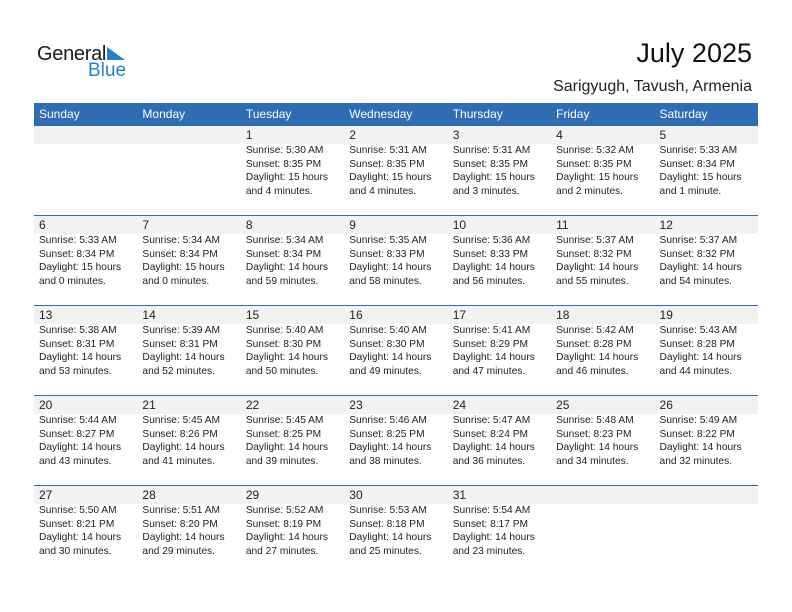 The image size is (792, 612). Describe the element at coordinates (396, 495) in the screenshot. I see `week-day-numbers: 27 28 29 30 31` at that location.